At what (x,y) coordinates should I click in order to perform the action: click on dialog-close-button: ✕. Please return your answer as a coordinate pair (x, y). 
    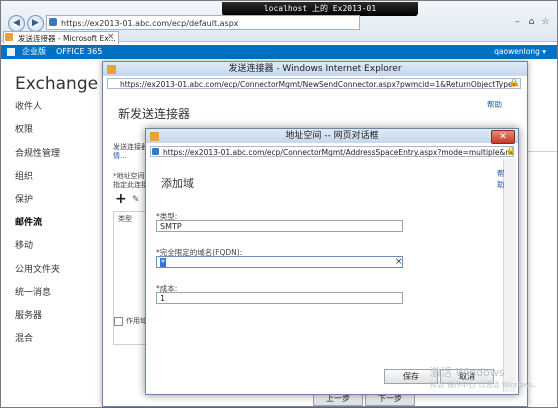
    Looking at the image, I should click on (503, 137).